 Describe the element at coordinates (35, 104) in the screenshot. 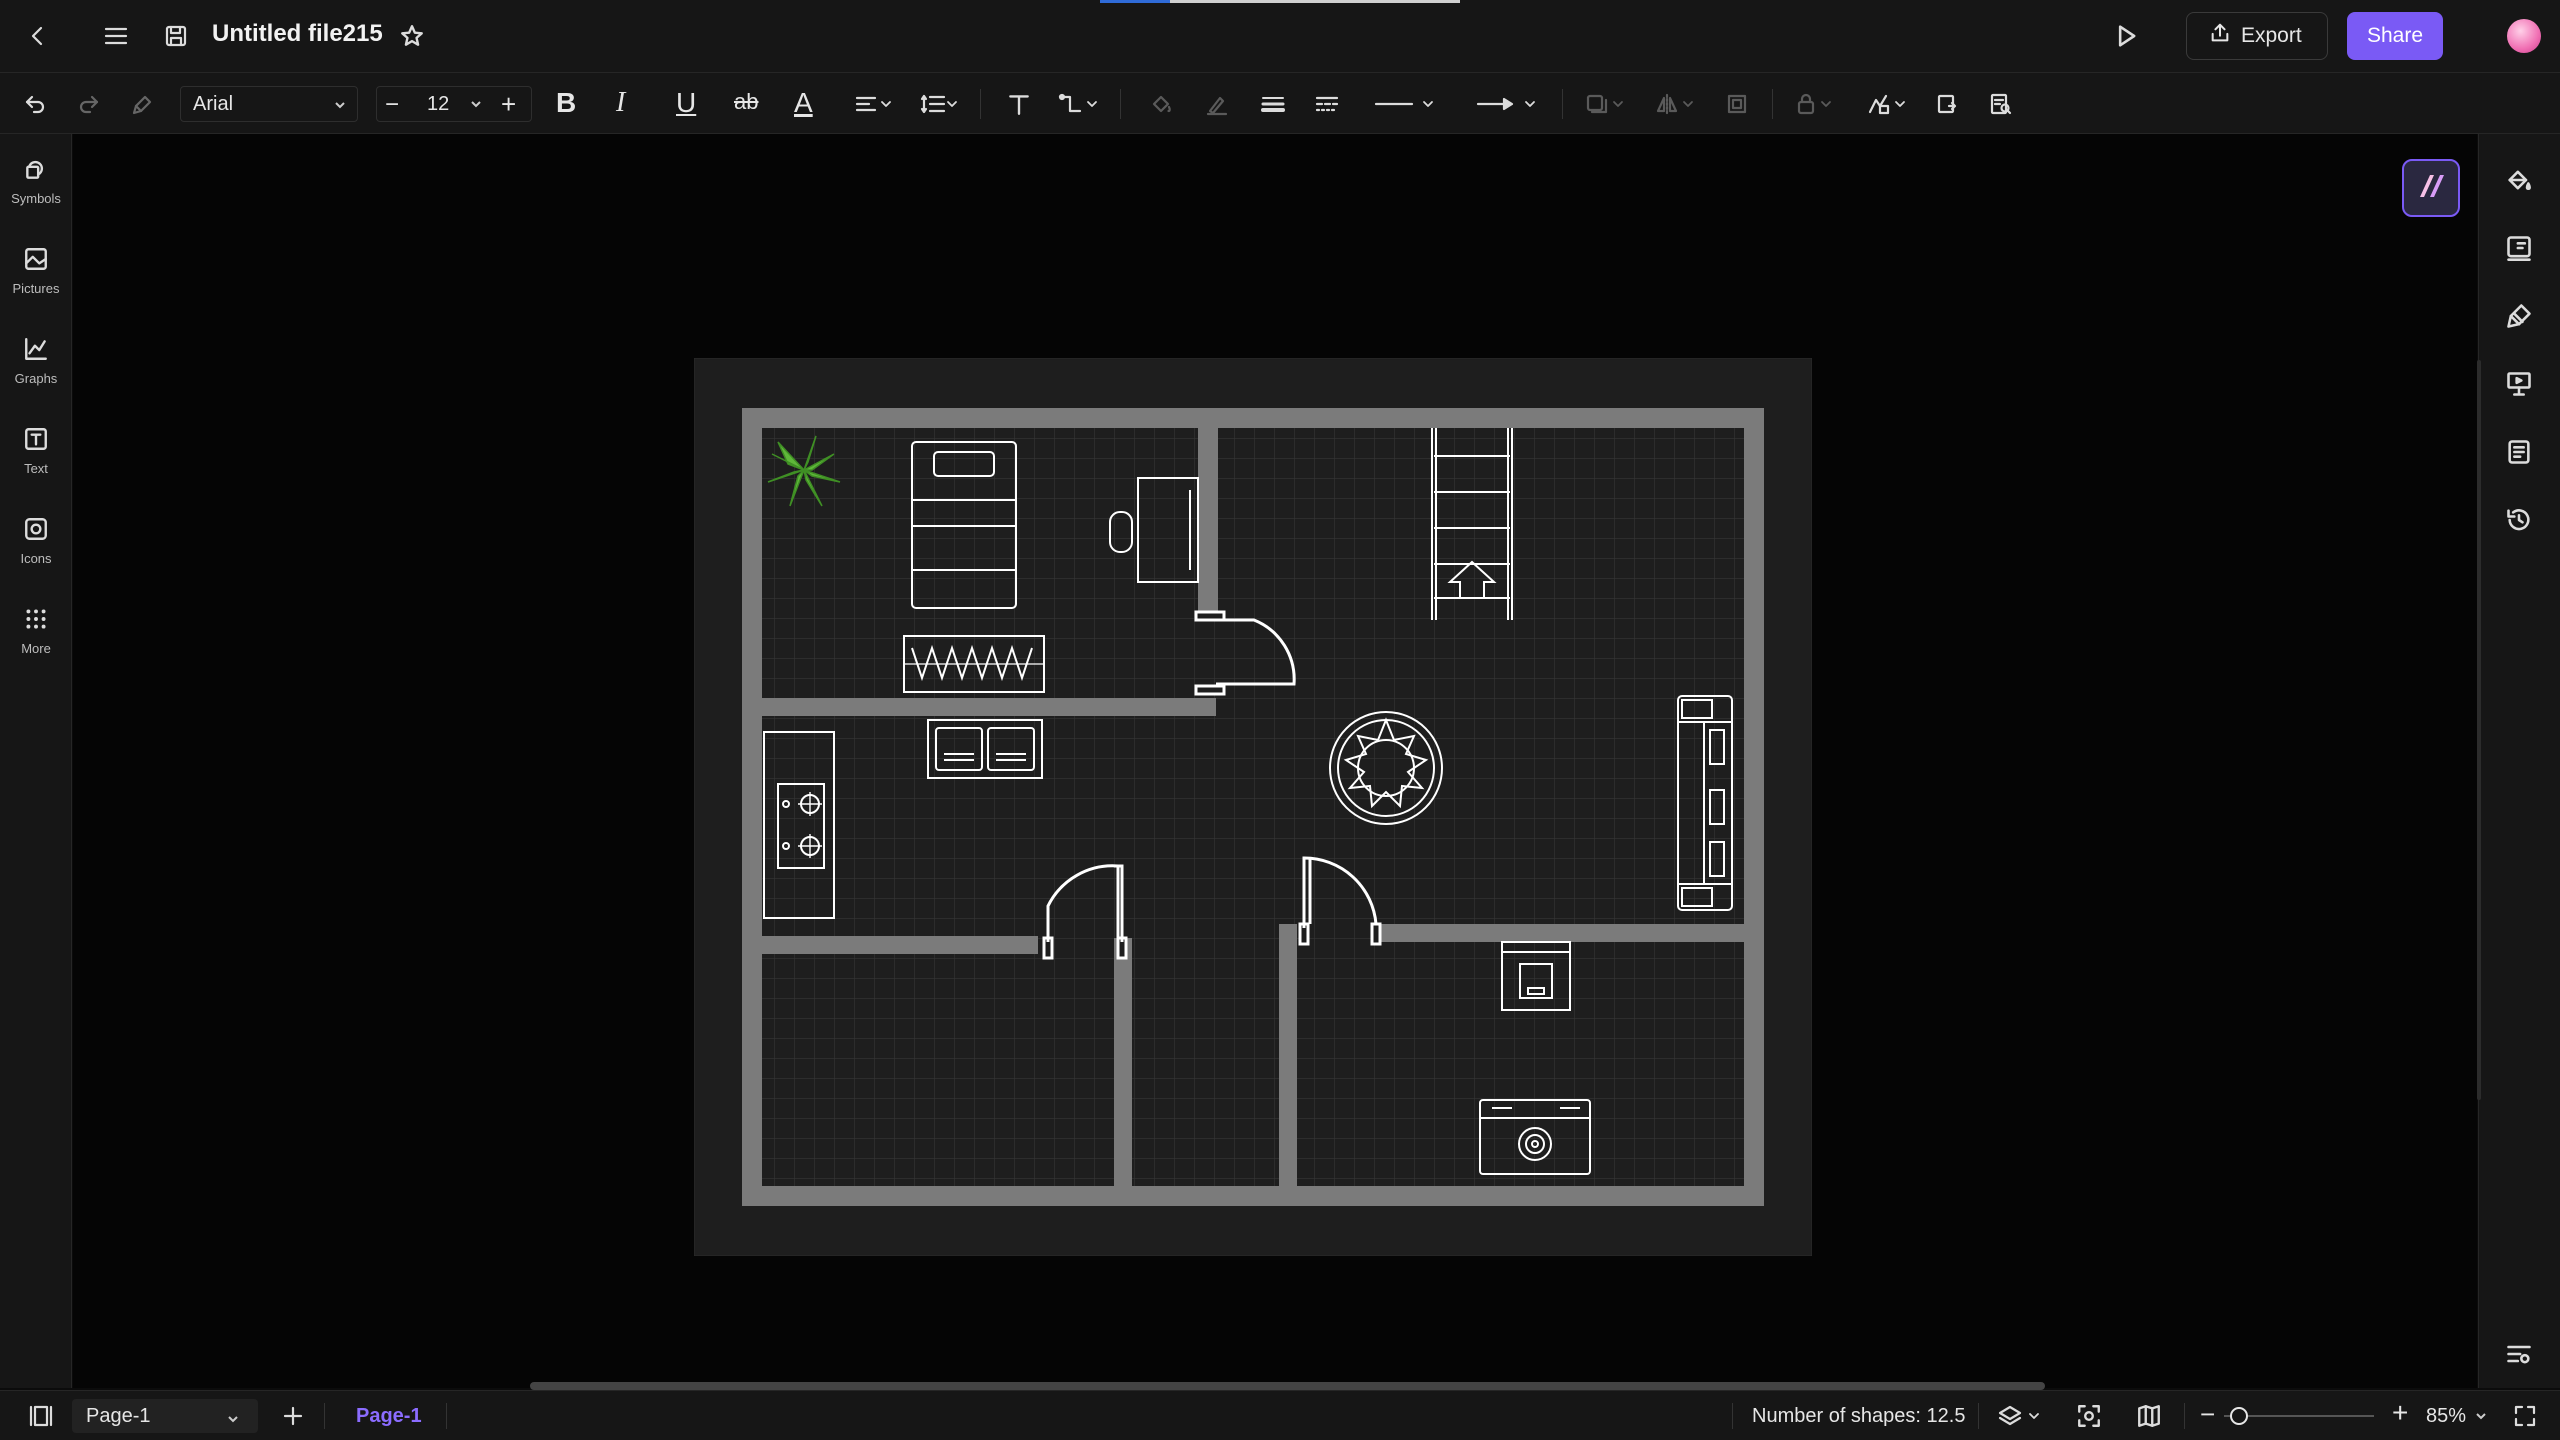

I see `undo-icon` at that location.